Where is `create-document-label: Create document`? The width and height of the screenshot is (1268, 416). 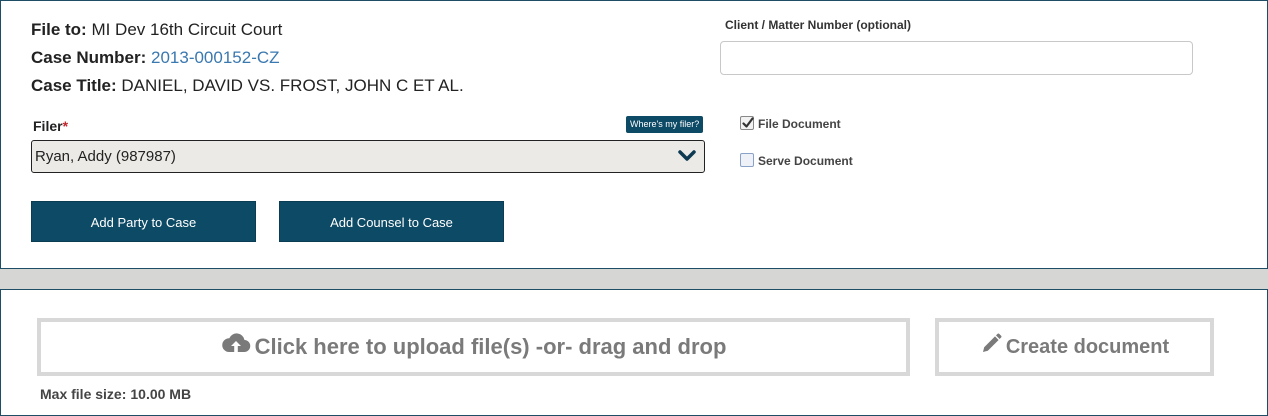
create-document-label: Create document is located at coordinates (1087, 347).